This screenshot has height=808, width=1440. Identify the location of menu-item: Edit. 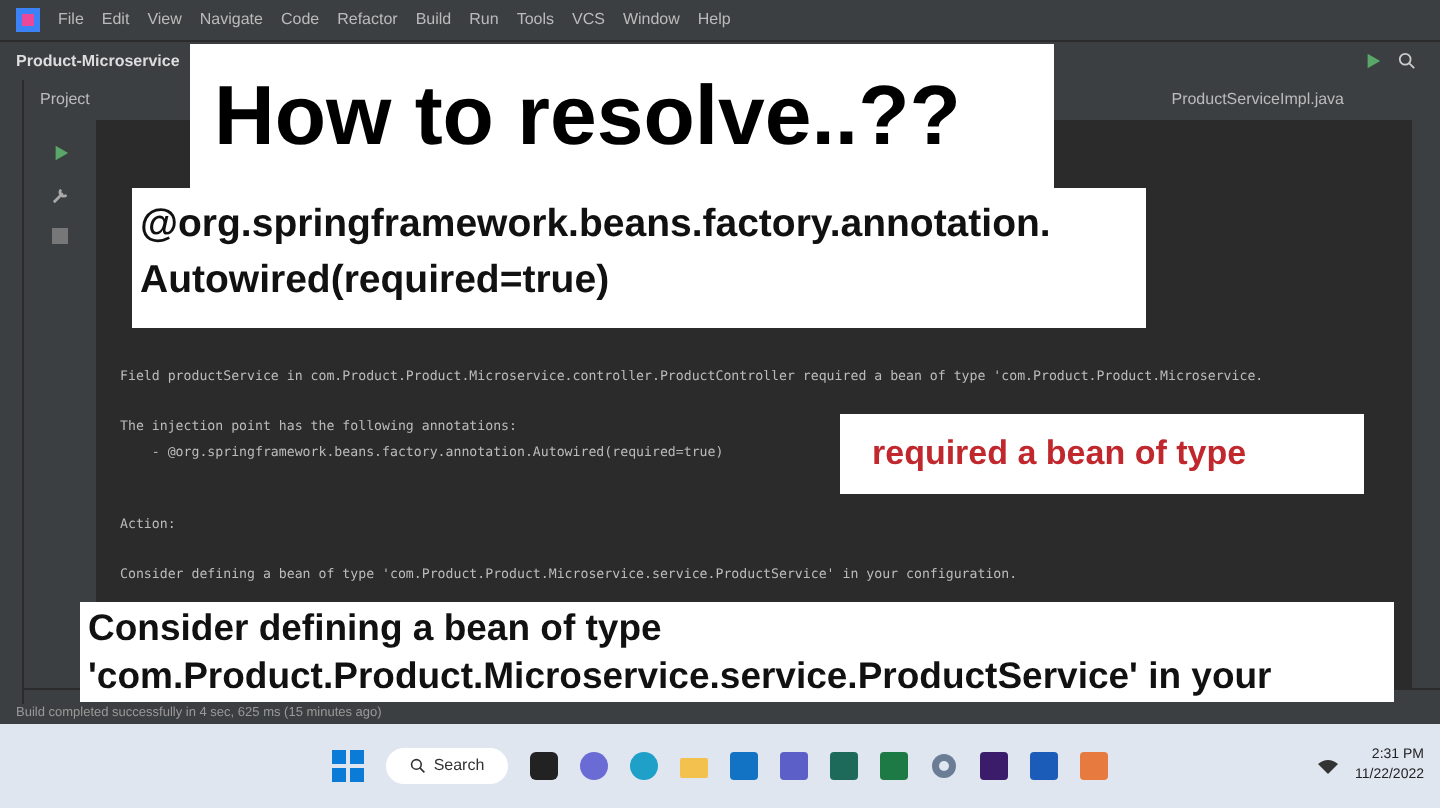
(115, 20).